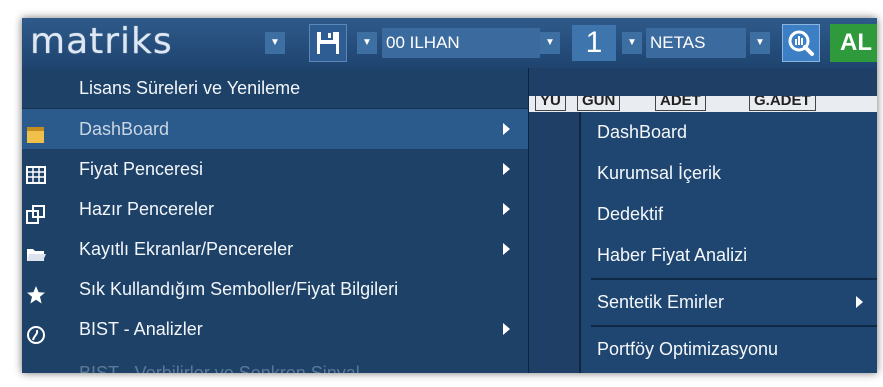 Image resolution: width=883 pixels, height=387 pixels. Describe the element at coordinates (367, 43) in the screenshot. I see `save-dropdown-arrow: ▼` at that location.